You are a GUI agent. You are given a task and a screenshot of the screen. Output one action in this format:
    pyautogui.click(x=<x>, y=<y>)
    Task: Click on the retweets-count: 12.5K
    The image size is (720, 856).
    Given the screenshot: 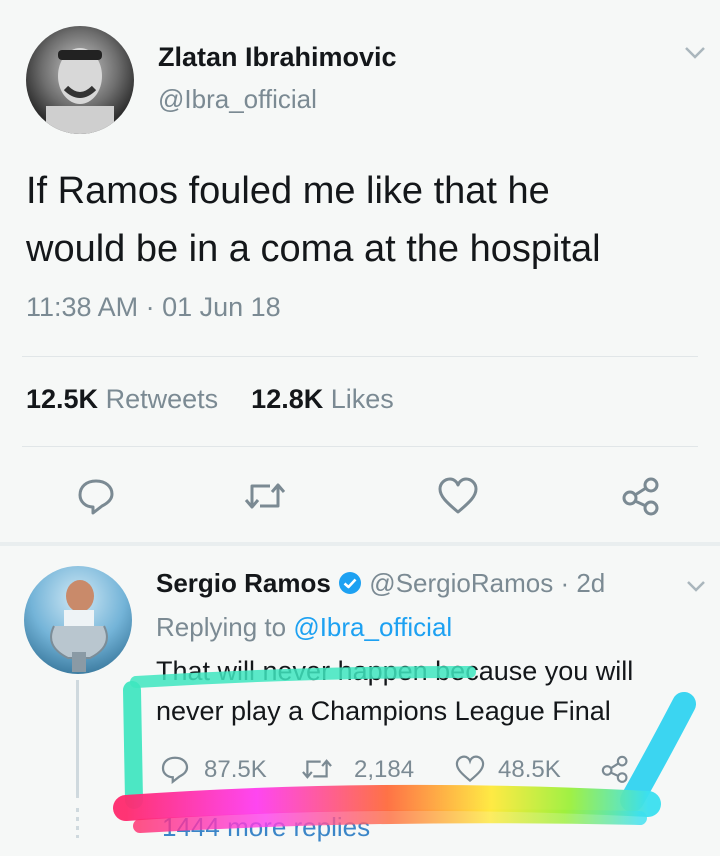 What is the action you would take?
    pyautogui.click(x=62, y=399)
    